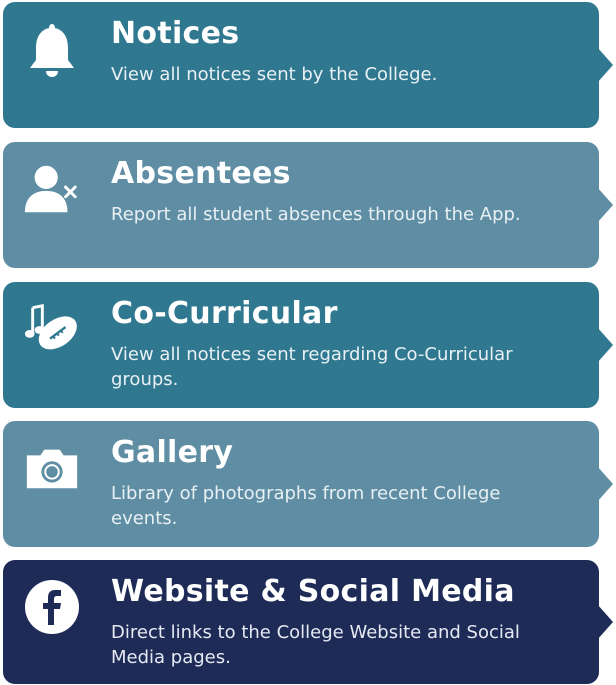 Image resolution: width=616 pixels, height=685 pixels. I want to click on camera-icon, so click(52, 468).